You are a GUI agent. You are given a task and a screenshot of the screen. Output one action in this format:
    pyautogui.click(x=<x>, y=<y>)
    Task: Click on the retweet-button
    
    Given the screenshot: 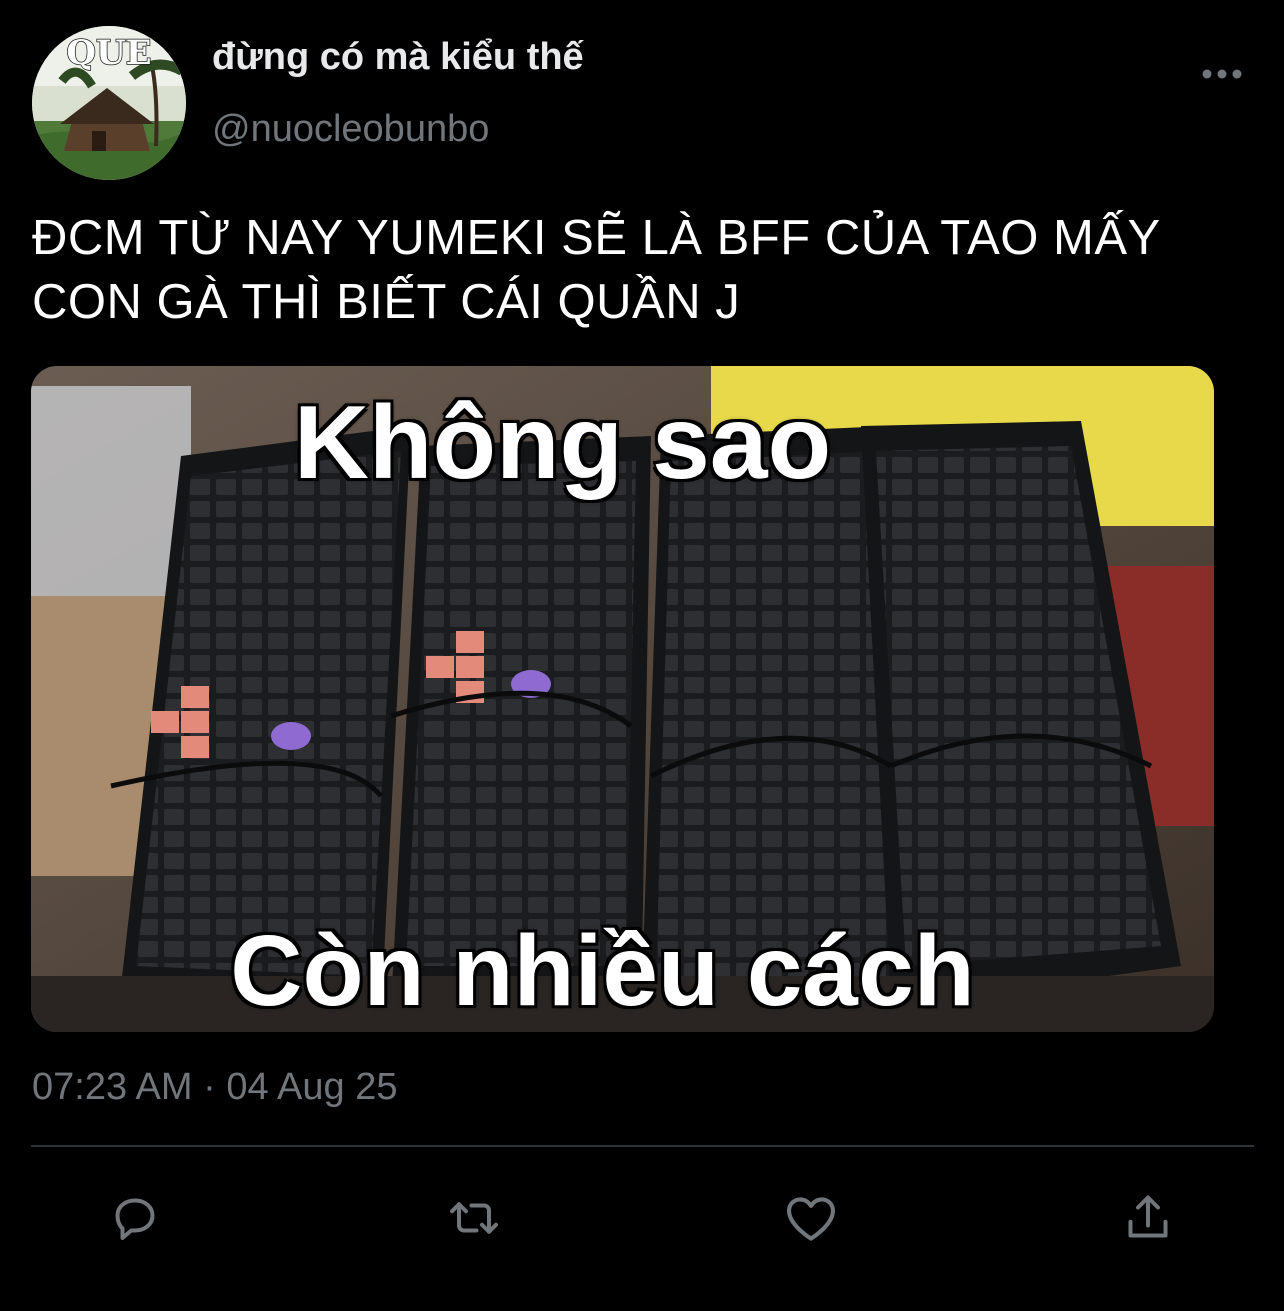 What is the action you would take?
    pyautogui.click(x=474, y=1218)
    